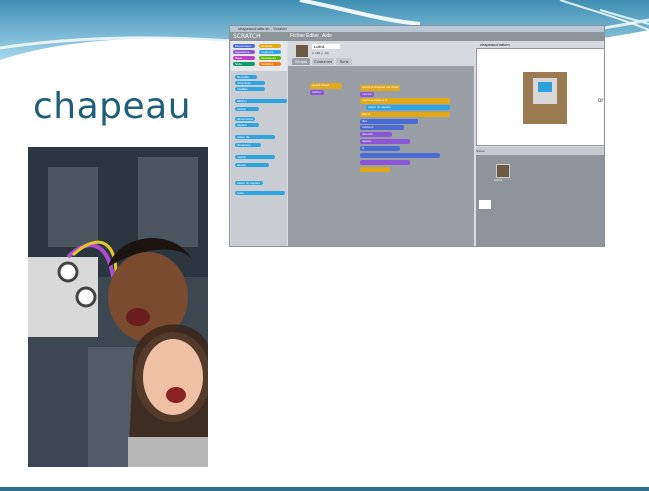 The height and width of the screenshot is (491, 649). Describe the element at coordinates (326, 86) in the screenshot. I see `script-block: quand cliqué` at that location.